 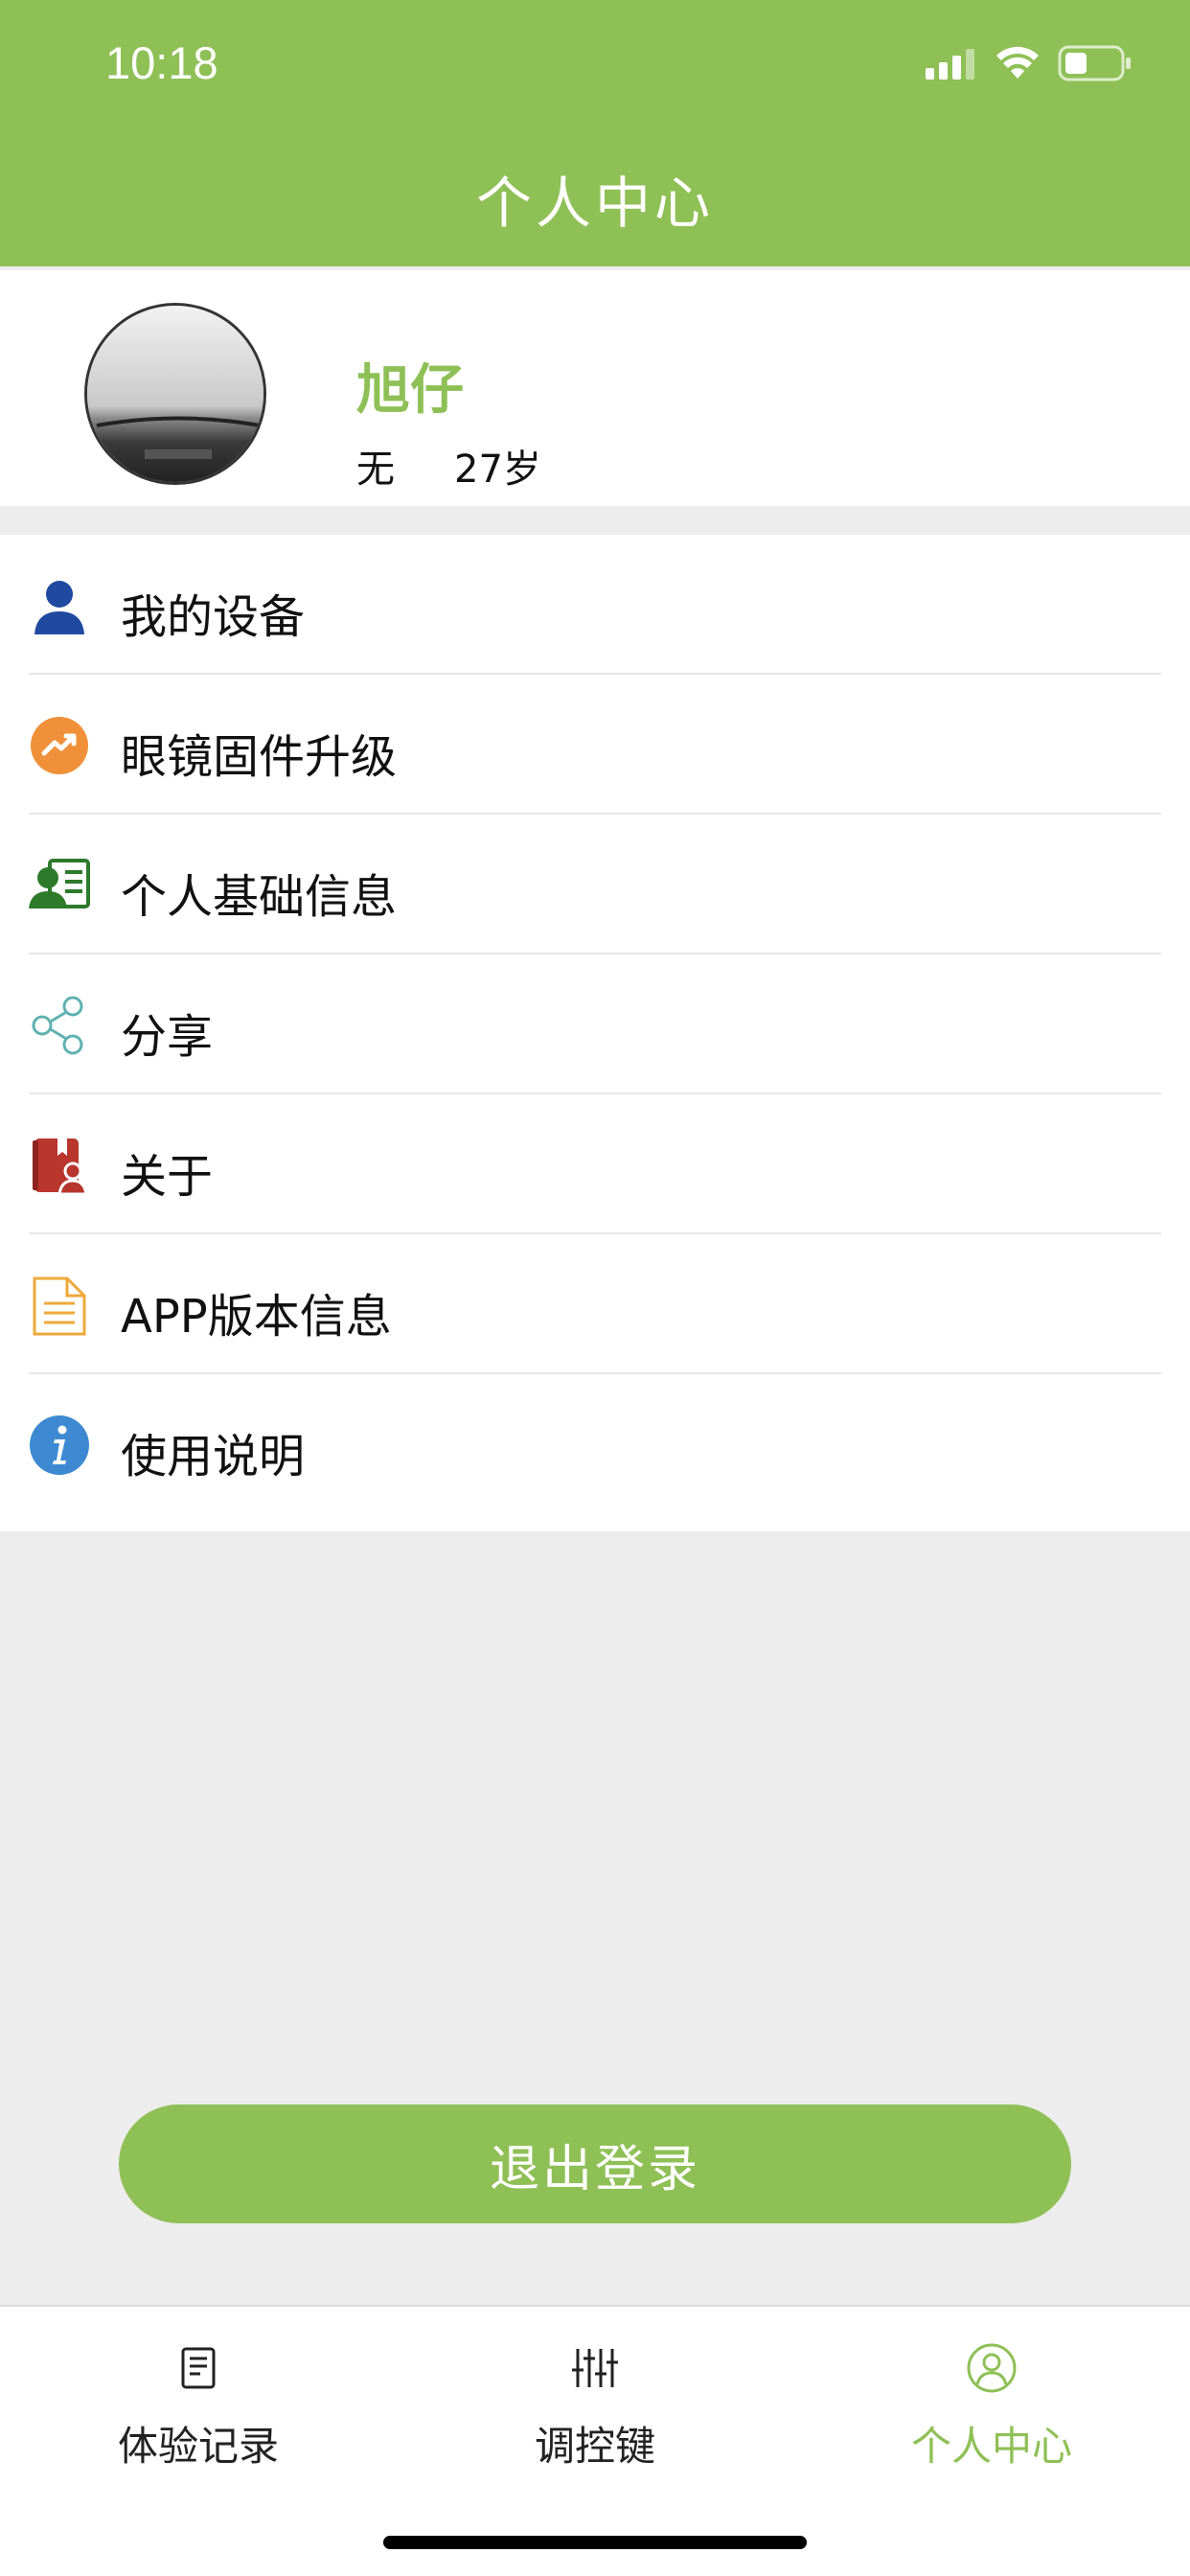 What do you see at coordinates (1095, 63) in the screenshot?
I see `battery-icon` at bounding box center [1095, 63].